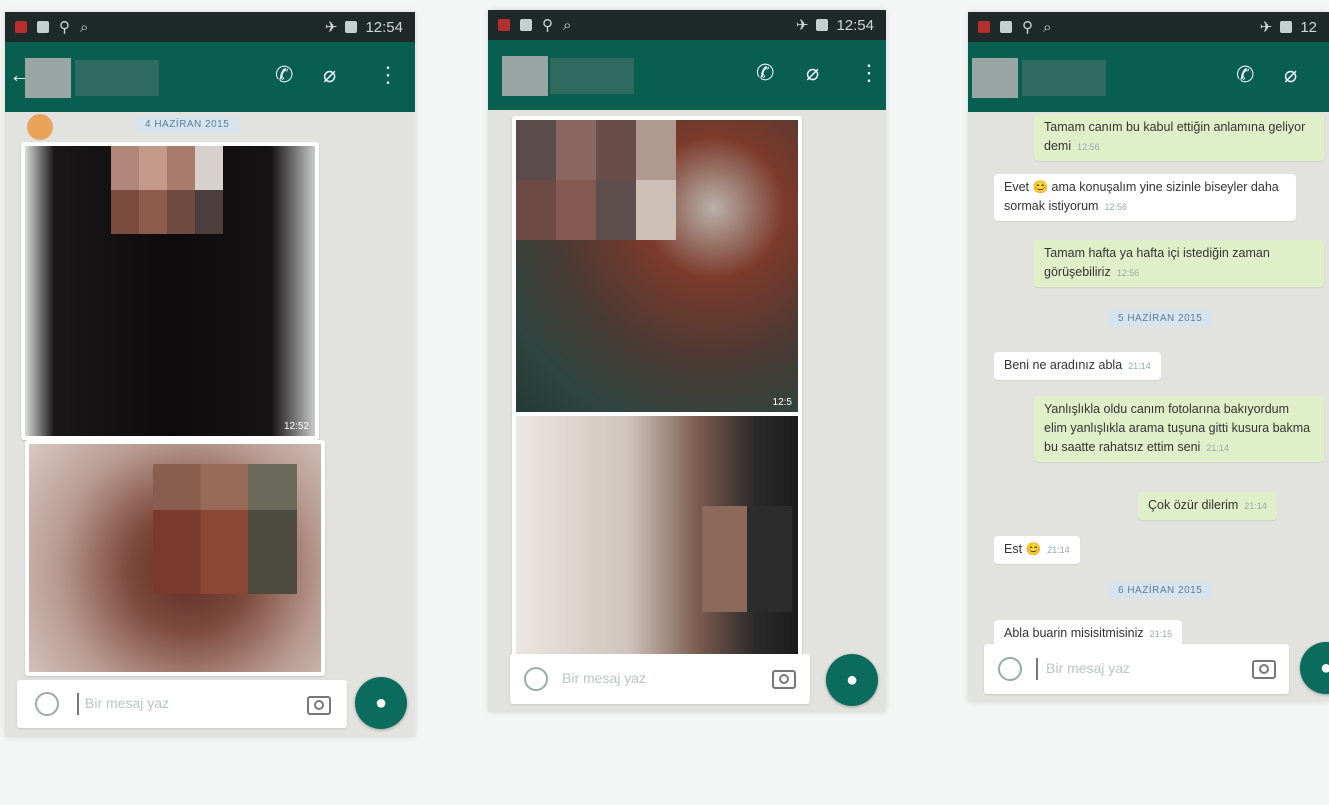 The image size is (1329, 805). I want to click on photo-message: 12:5, so click(657, 266).